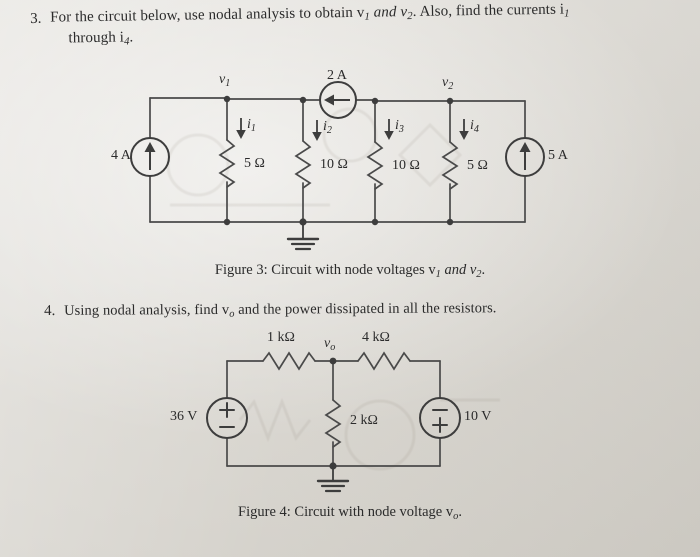 This screenshot has width=700, height=557. What do you see at coordinates (227, 163) in the screenshot?
I see `resistor-5ohm-a-zigzag` at bounding box center [227, 163].